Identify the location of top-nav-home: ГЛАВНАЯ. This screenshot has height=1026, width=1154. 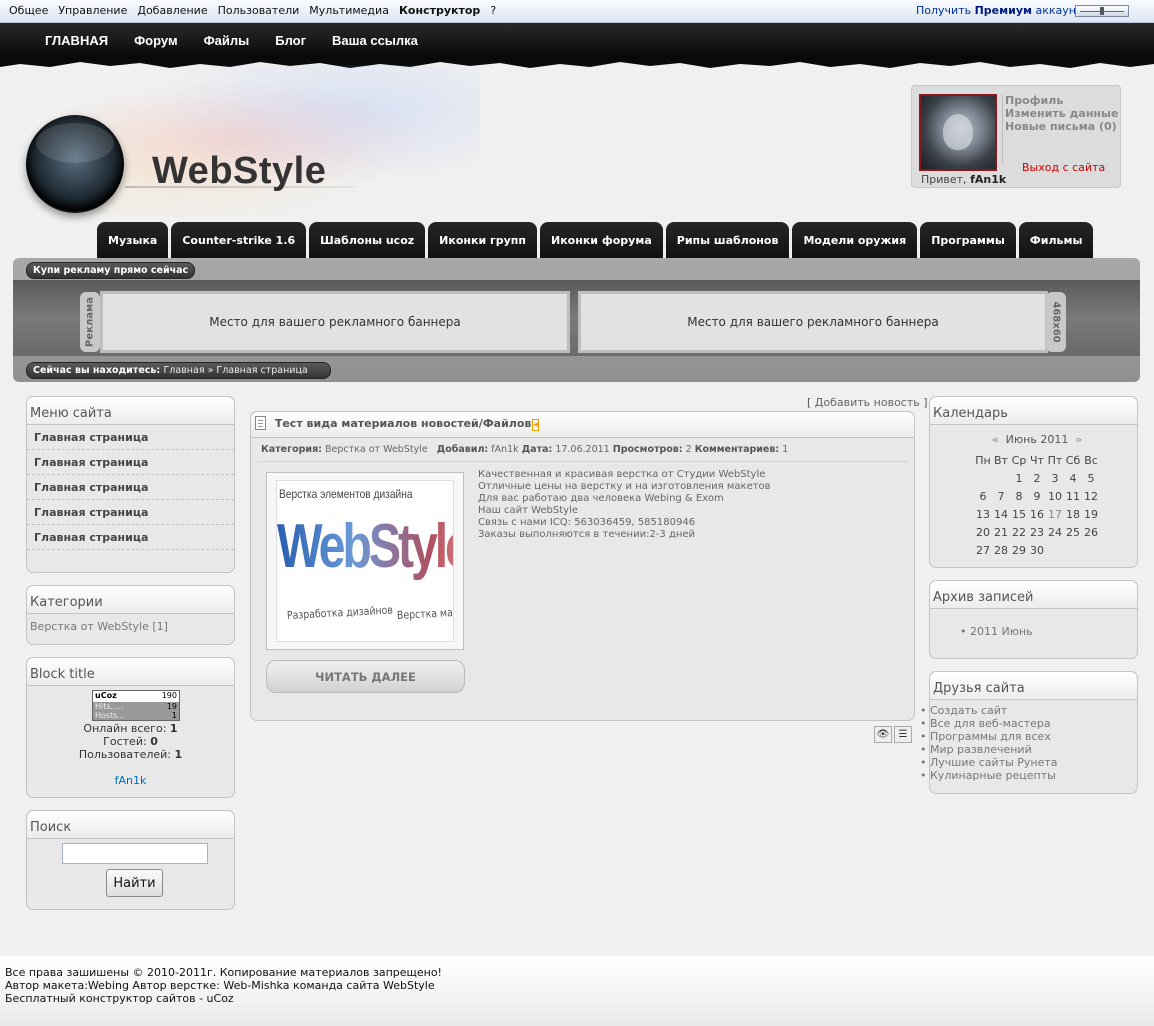
(76, 40).